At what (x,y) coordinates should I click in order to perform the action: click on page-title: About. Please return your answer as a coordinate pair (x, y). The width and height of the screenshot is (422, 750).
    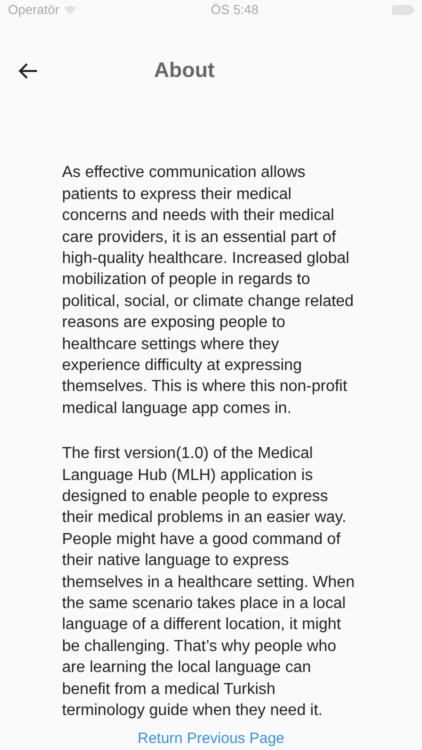
    Looking at the image, I should click on (184, 71).